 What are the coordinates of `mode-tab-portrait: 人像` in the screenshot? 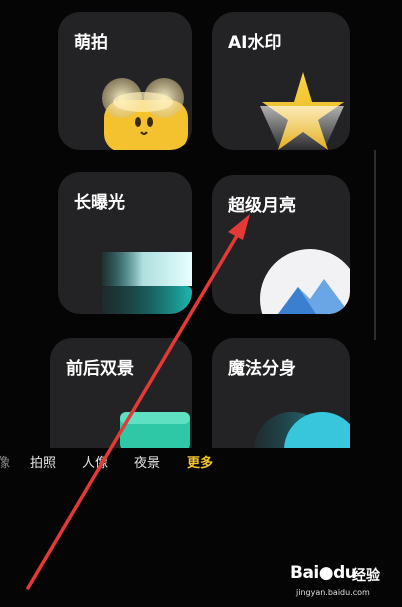 It's located at (95, 461).